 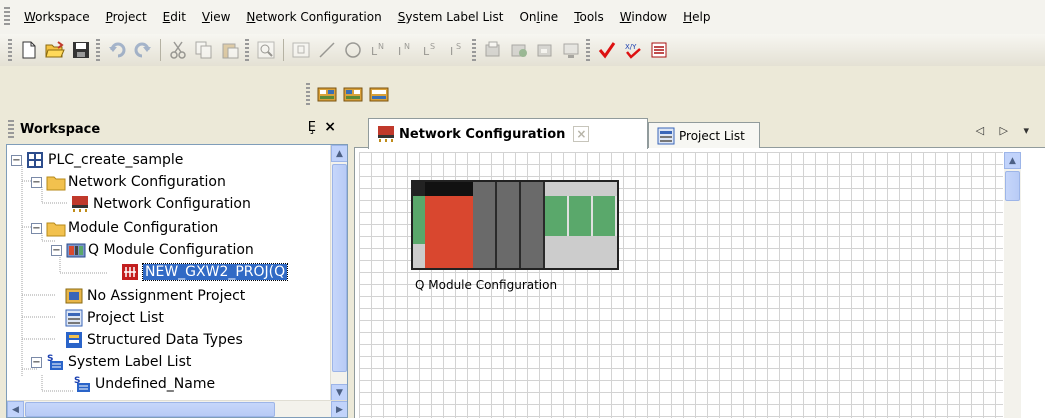 What do you see at coordinates (230, 50) in the screenshot?
I see `paste-icon` at bounding box center [230, 50].